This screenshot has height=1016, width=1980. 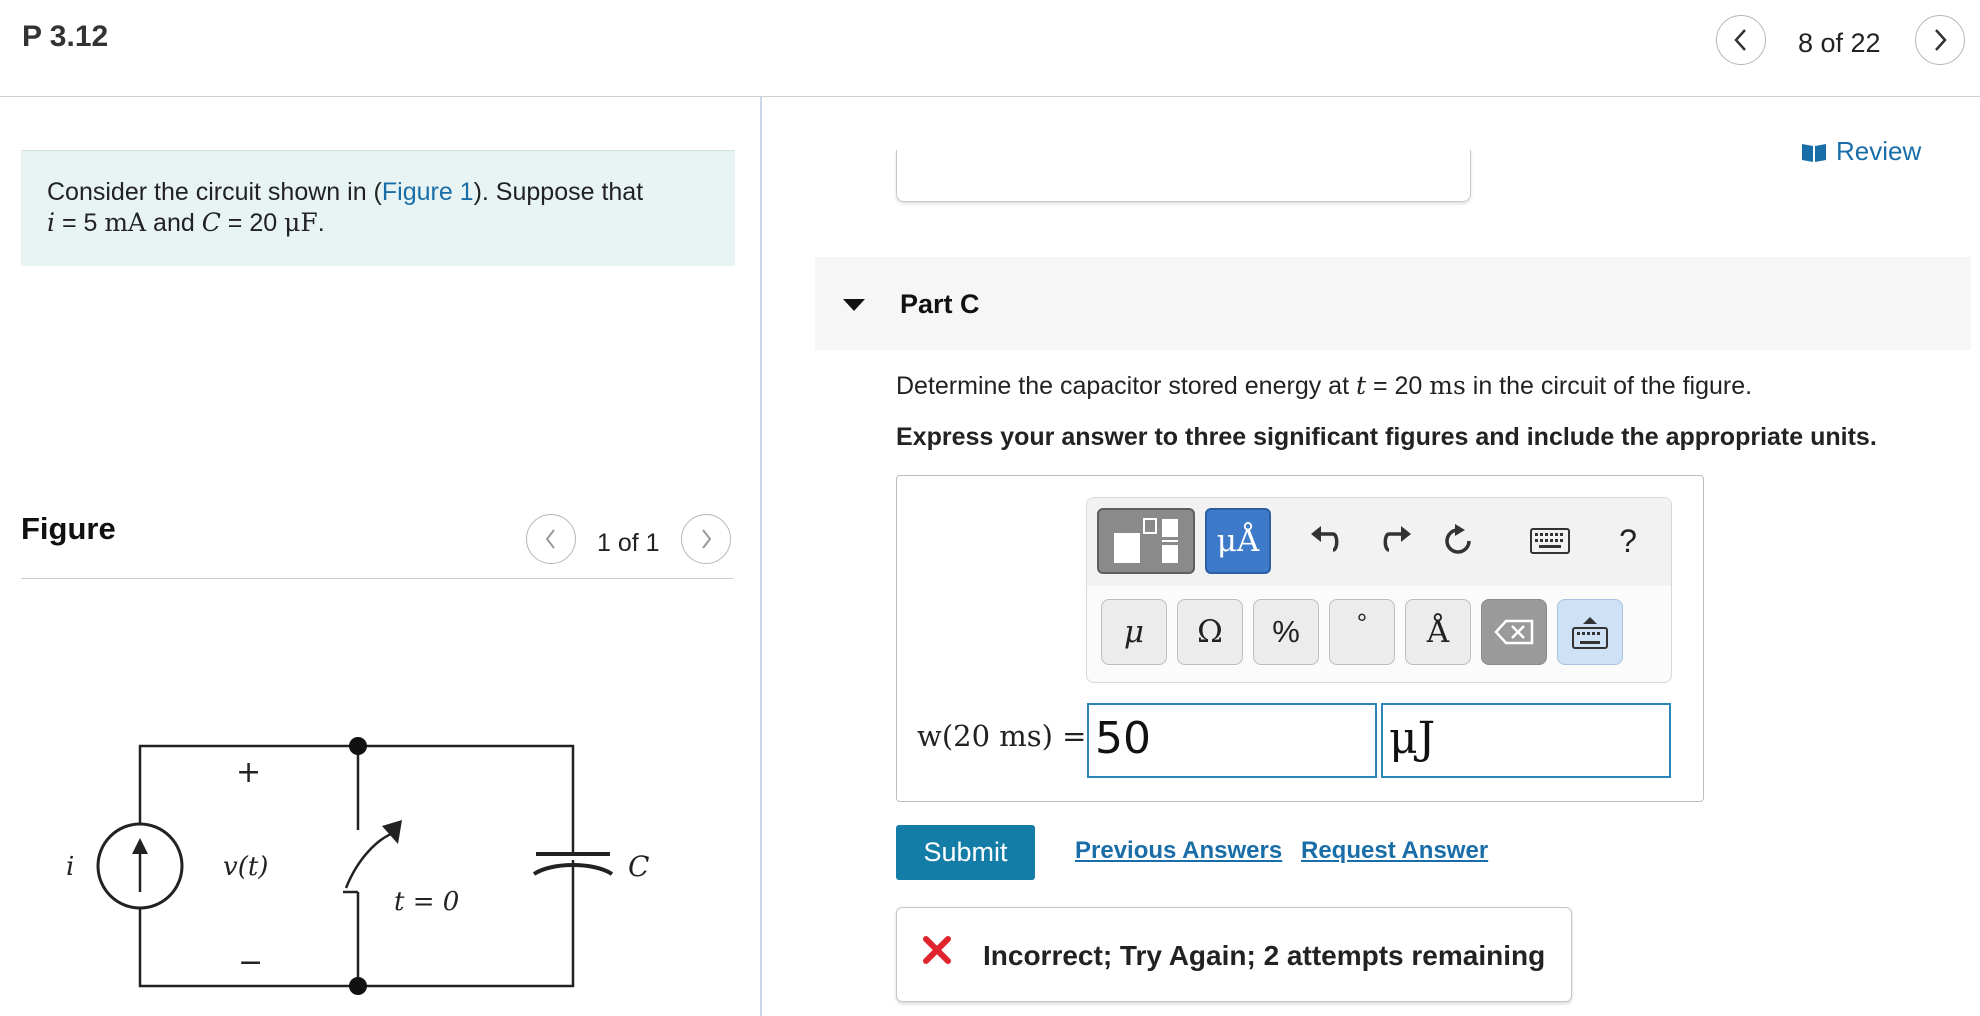 I want to click on answer-value-input: 50, so click(x=1232, y=740).